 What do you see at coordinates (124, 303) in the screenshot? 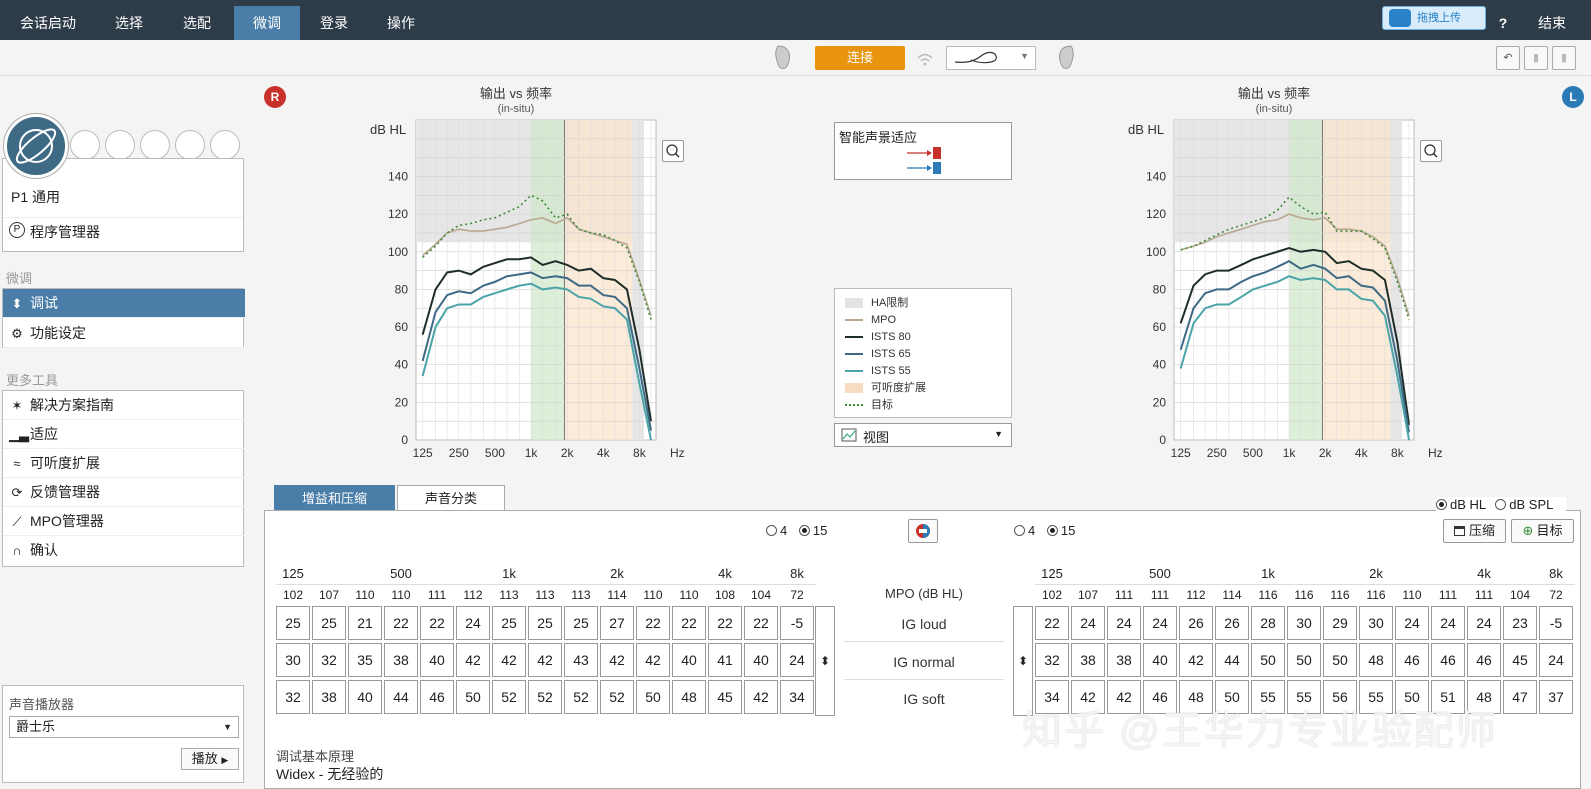
I see `menu-item-adjust: ⬍ 调试` at bounding box center [124, 303].